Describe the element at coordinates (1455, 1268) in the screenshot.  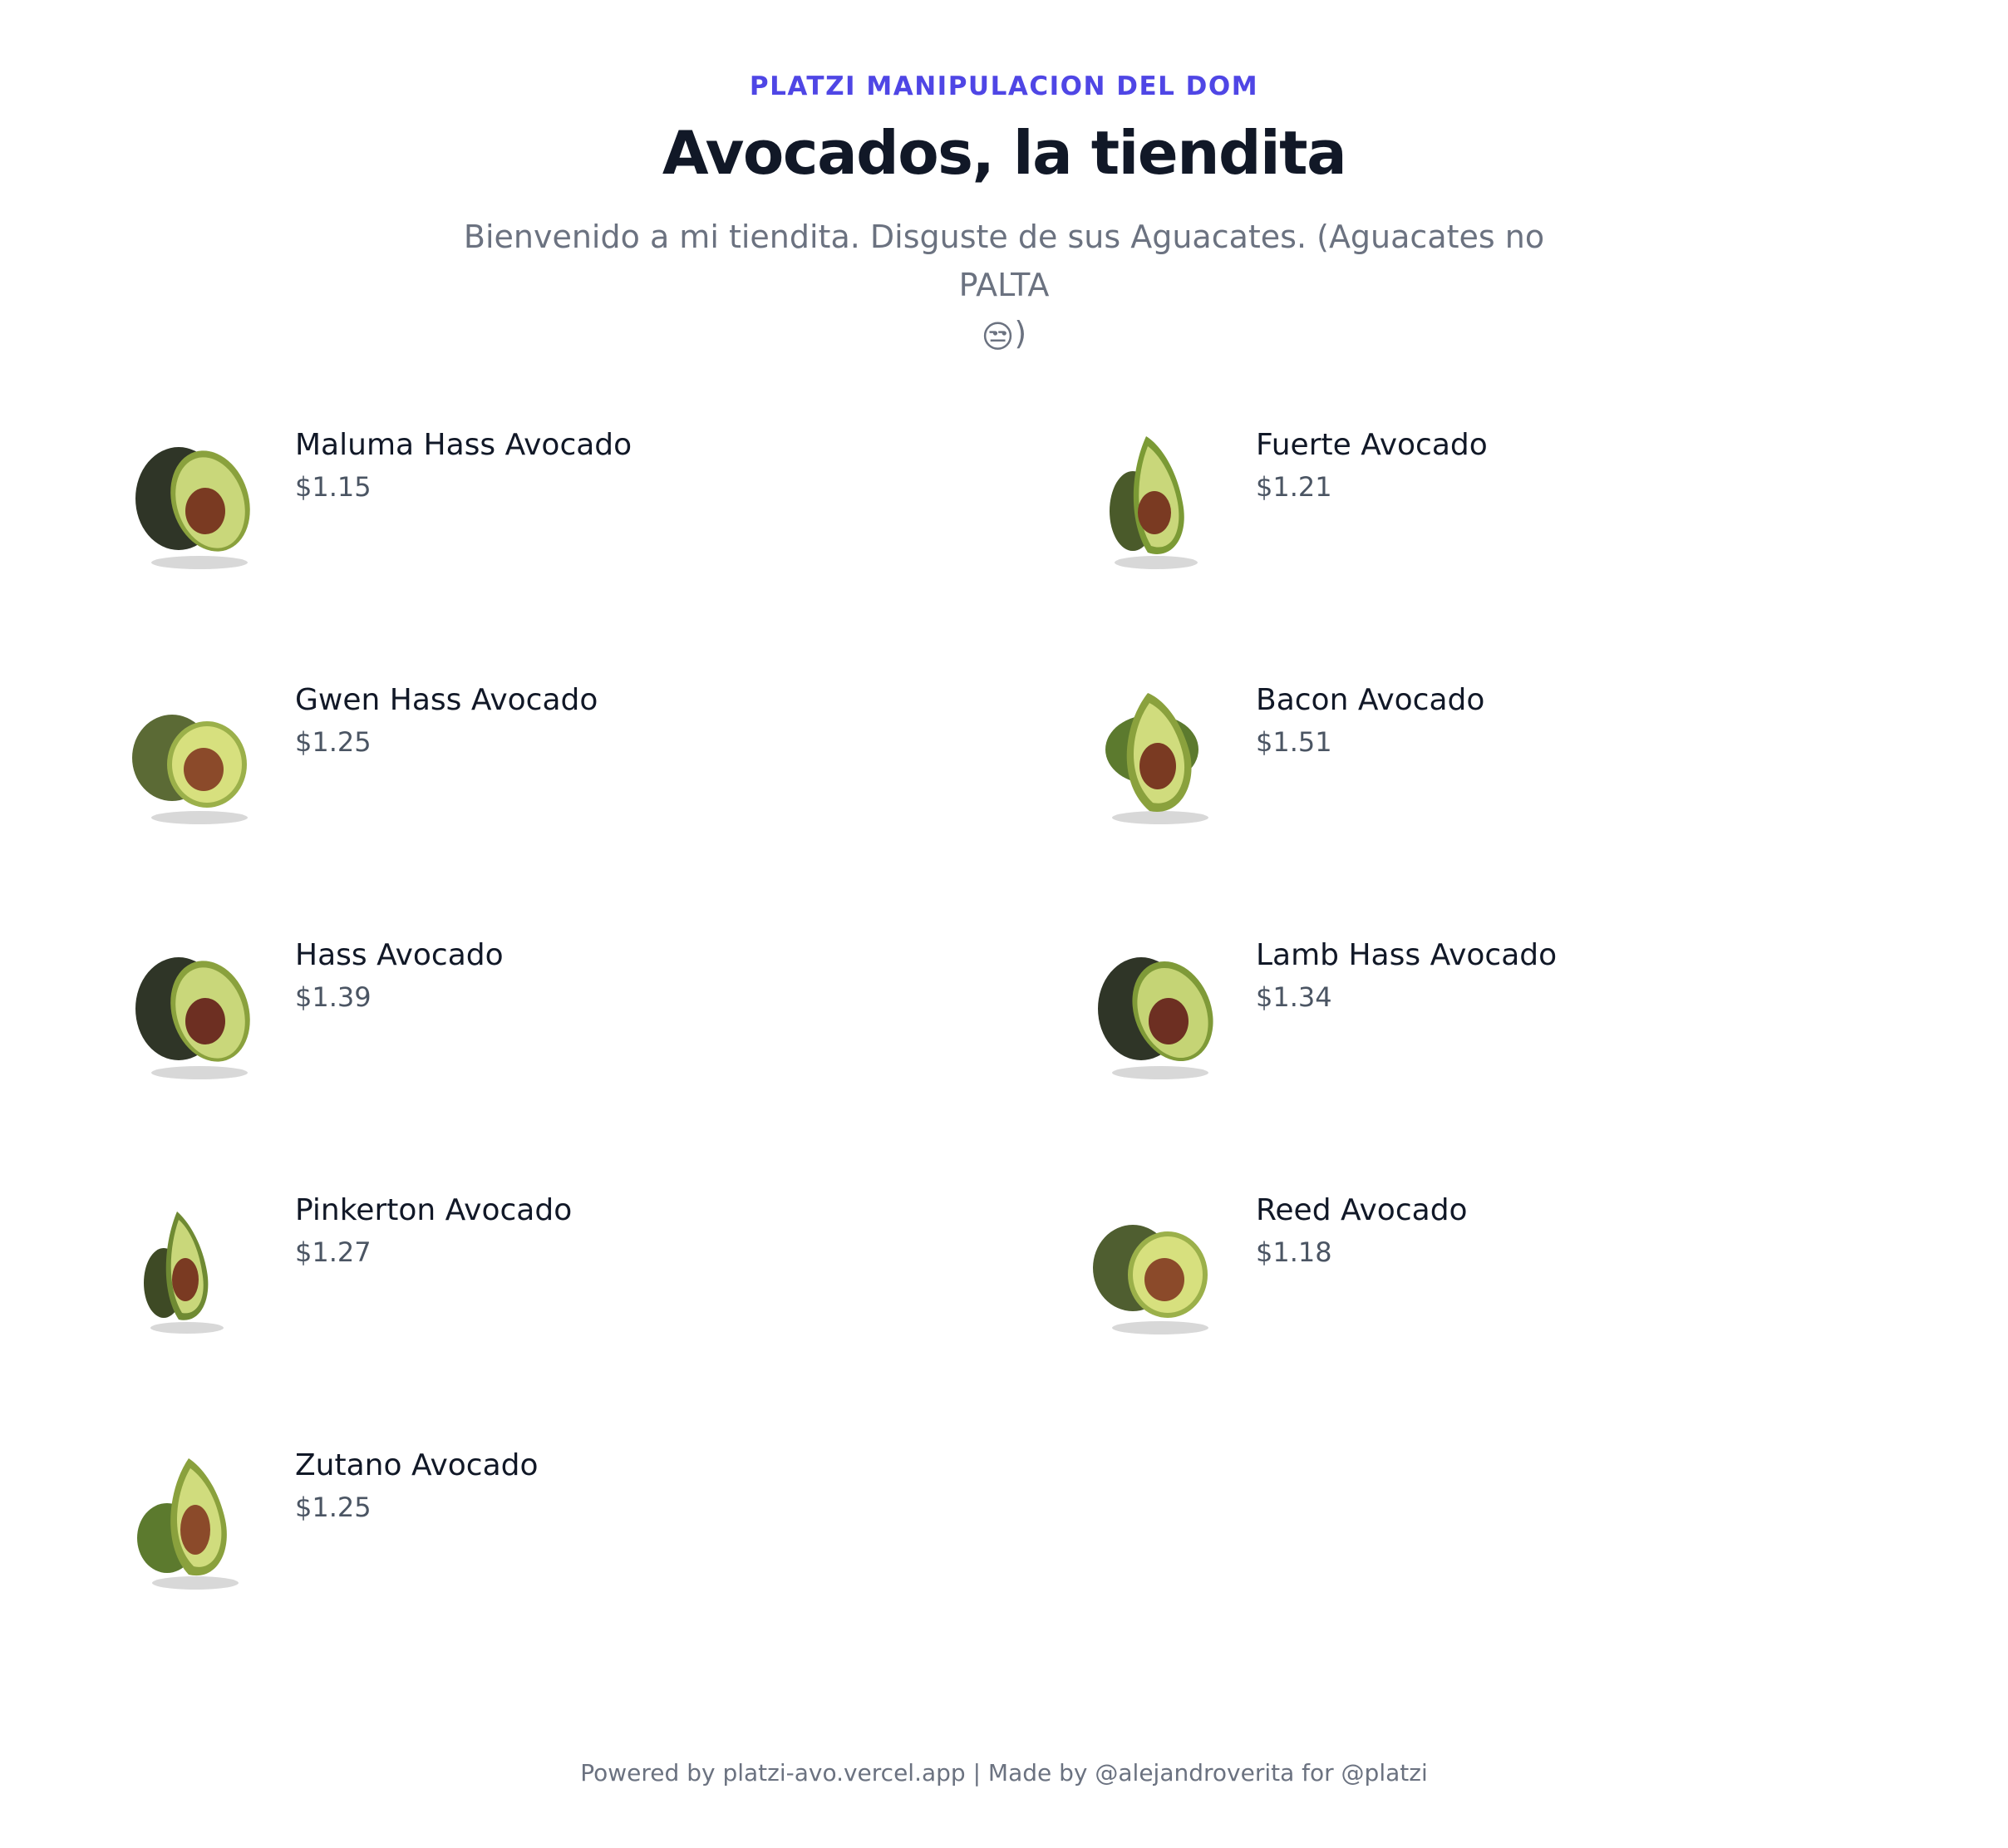
I see `product-card: Reed Avocado $1.18` at that location.